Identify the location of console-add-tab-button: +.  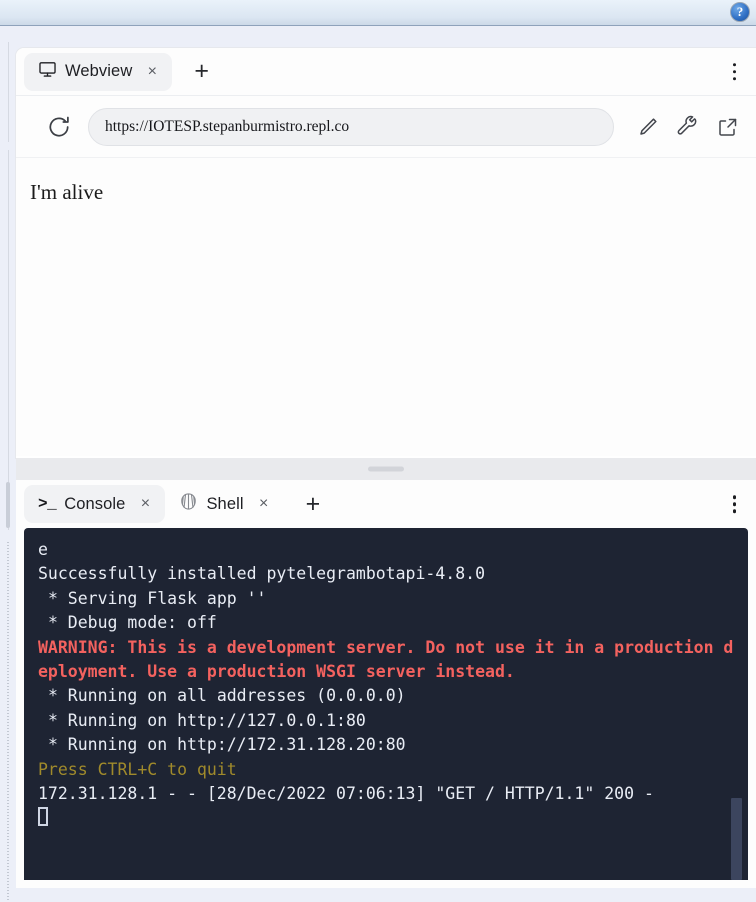
(313, 504).